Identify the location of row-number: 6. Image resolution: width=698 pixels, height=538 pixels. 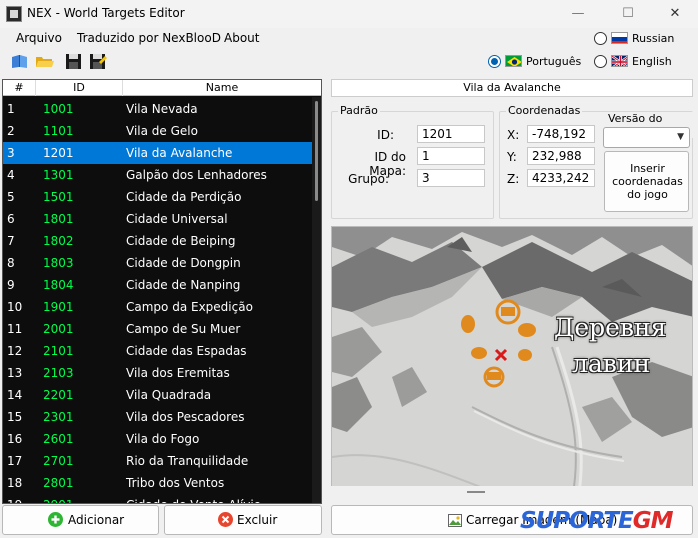
(11, 219).